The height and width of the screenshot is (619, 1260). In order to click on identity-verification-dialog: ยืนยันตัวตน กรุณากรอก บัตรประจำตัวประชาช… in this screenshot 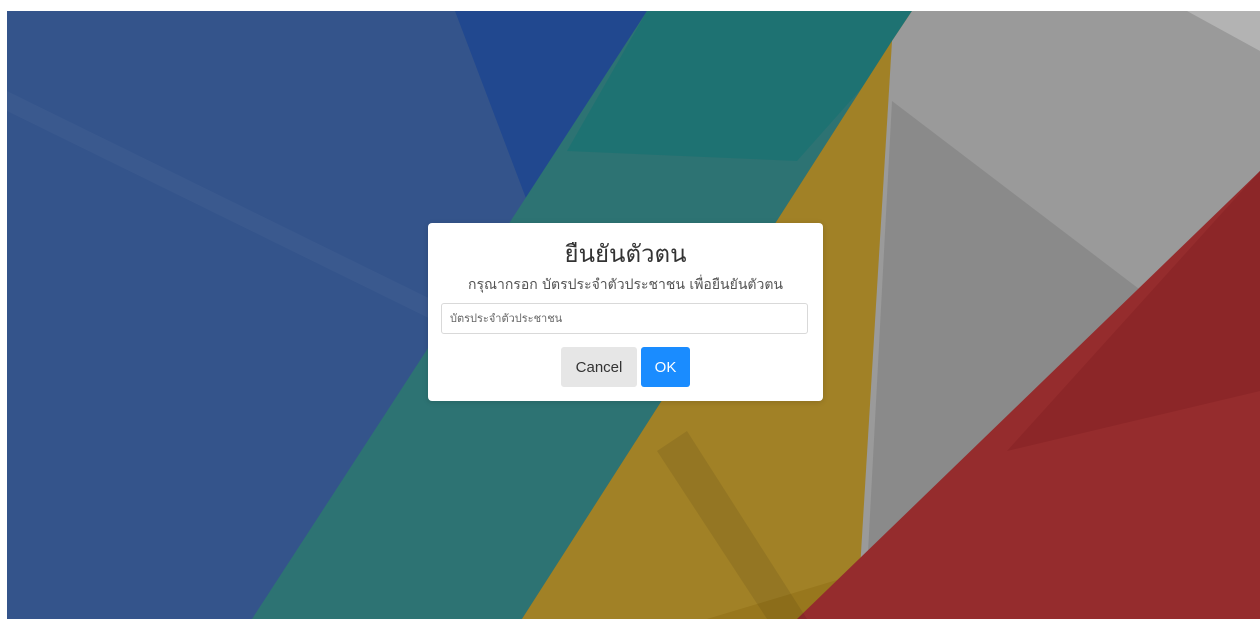, I will do `click(625, 312)`.